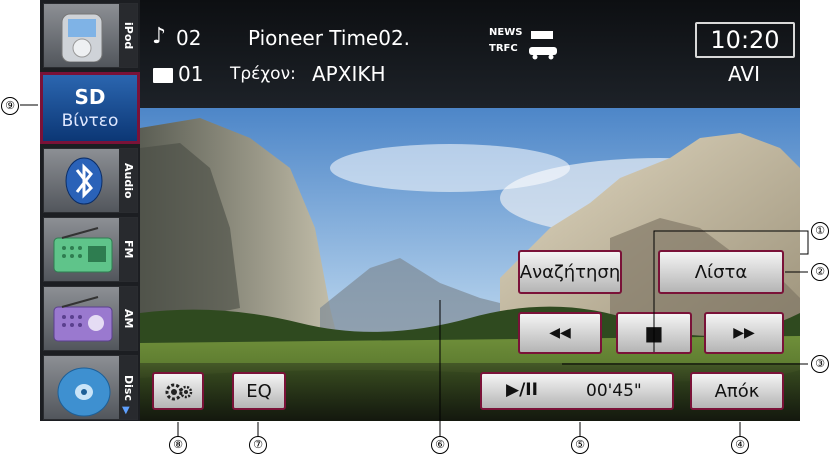  What do you see at coordinates (740, 445) in the screenshot?
I see `callout-4: ④` at bounding box center [740, 445].